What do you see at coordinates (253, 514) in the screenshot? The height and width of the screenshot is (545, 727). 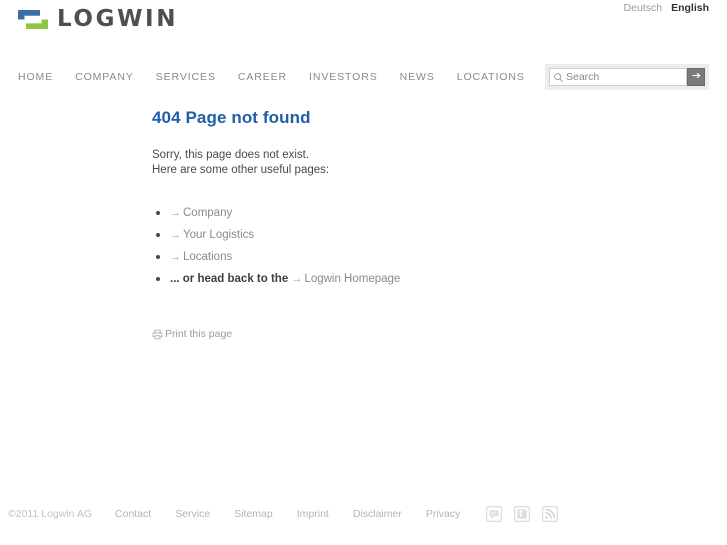 I see `footer-link-sitemap: Sitemap` at bounding box center [253, 514].